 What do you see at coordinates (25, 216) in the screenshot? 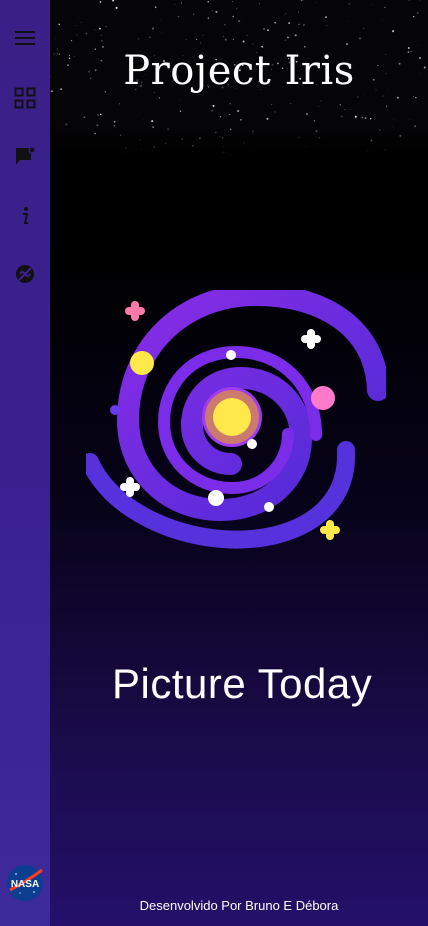
I see `info-icon` at bounding box center [25, 216].